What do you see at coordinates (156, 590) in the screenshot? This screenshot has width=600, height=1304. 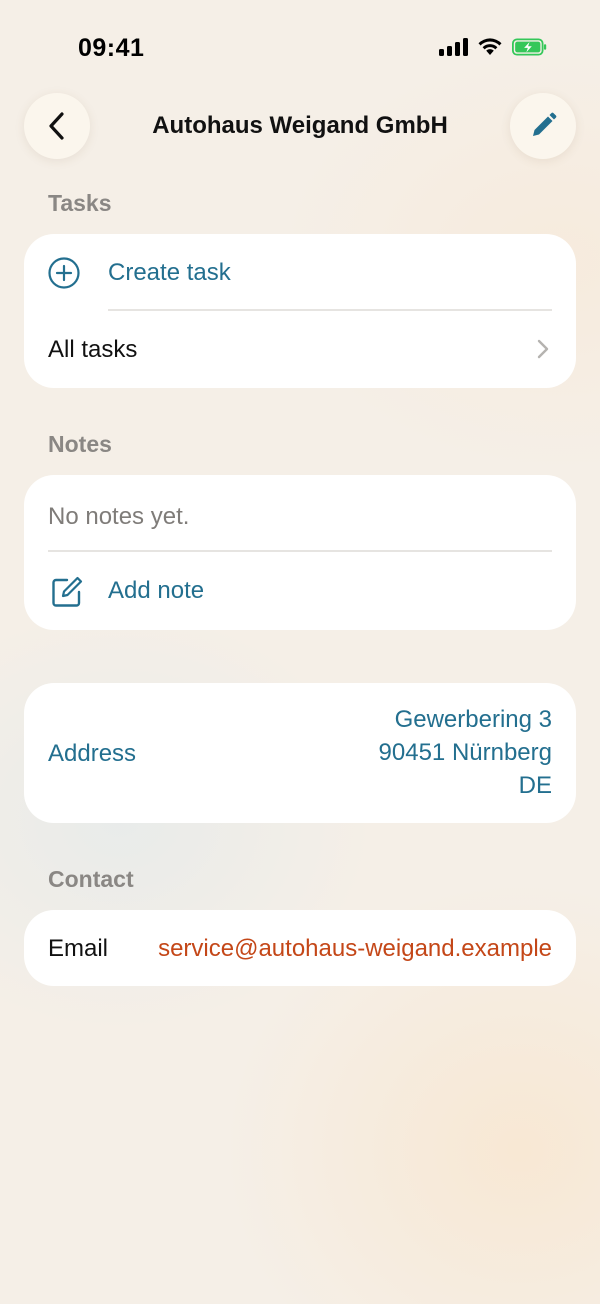 I see `add-note-label: Add note` at bounding box center [156, 590].